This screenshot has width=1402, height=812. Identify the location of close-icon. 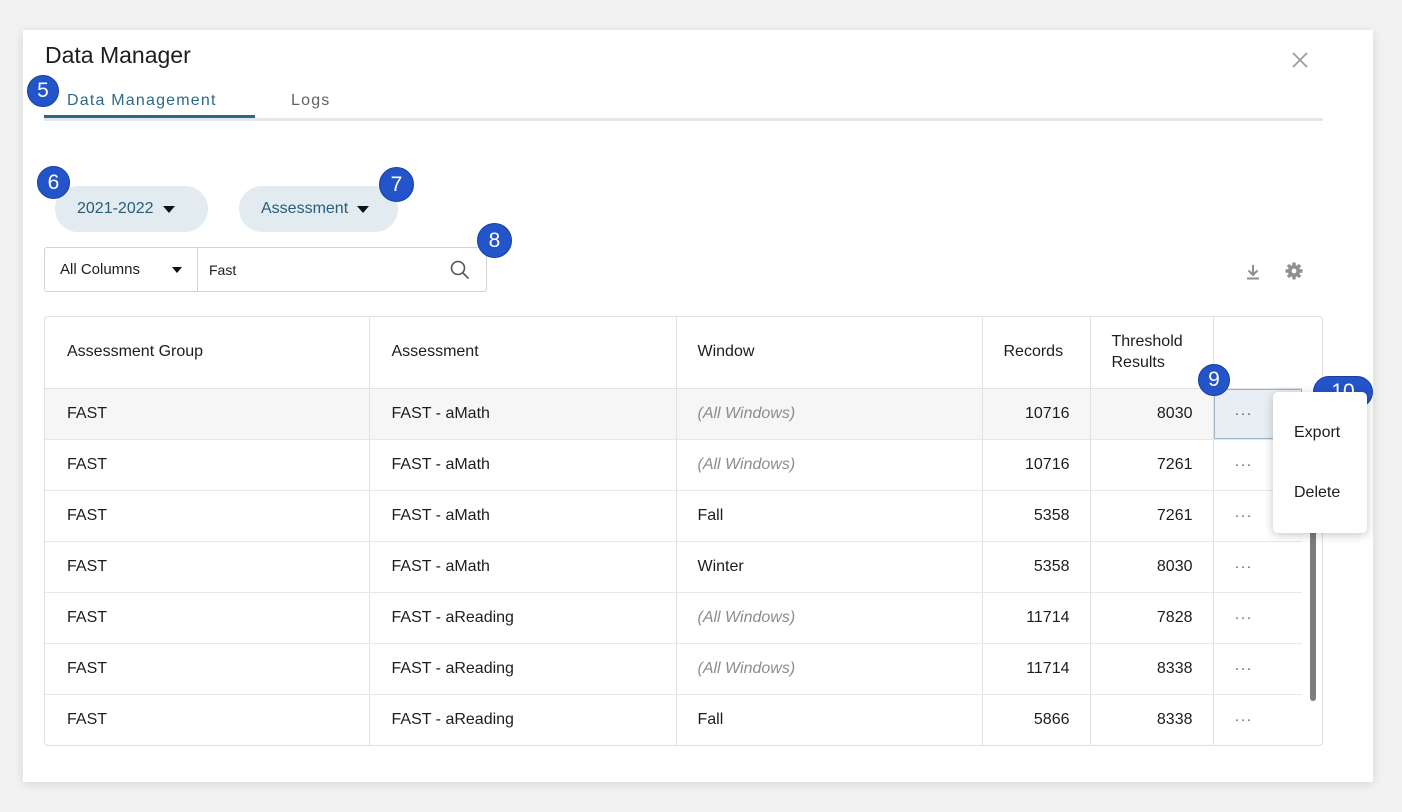
(1300, 60).